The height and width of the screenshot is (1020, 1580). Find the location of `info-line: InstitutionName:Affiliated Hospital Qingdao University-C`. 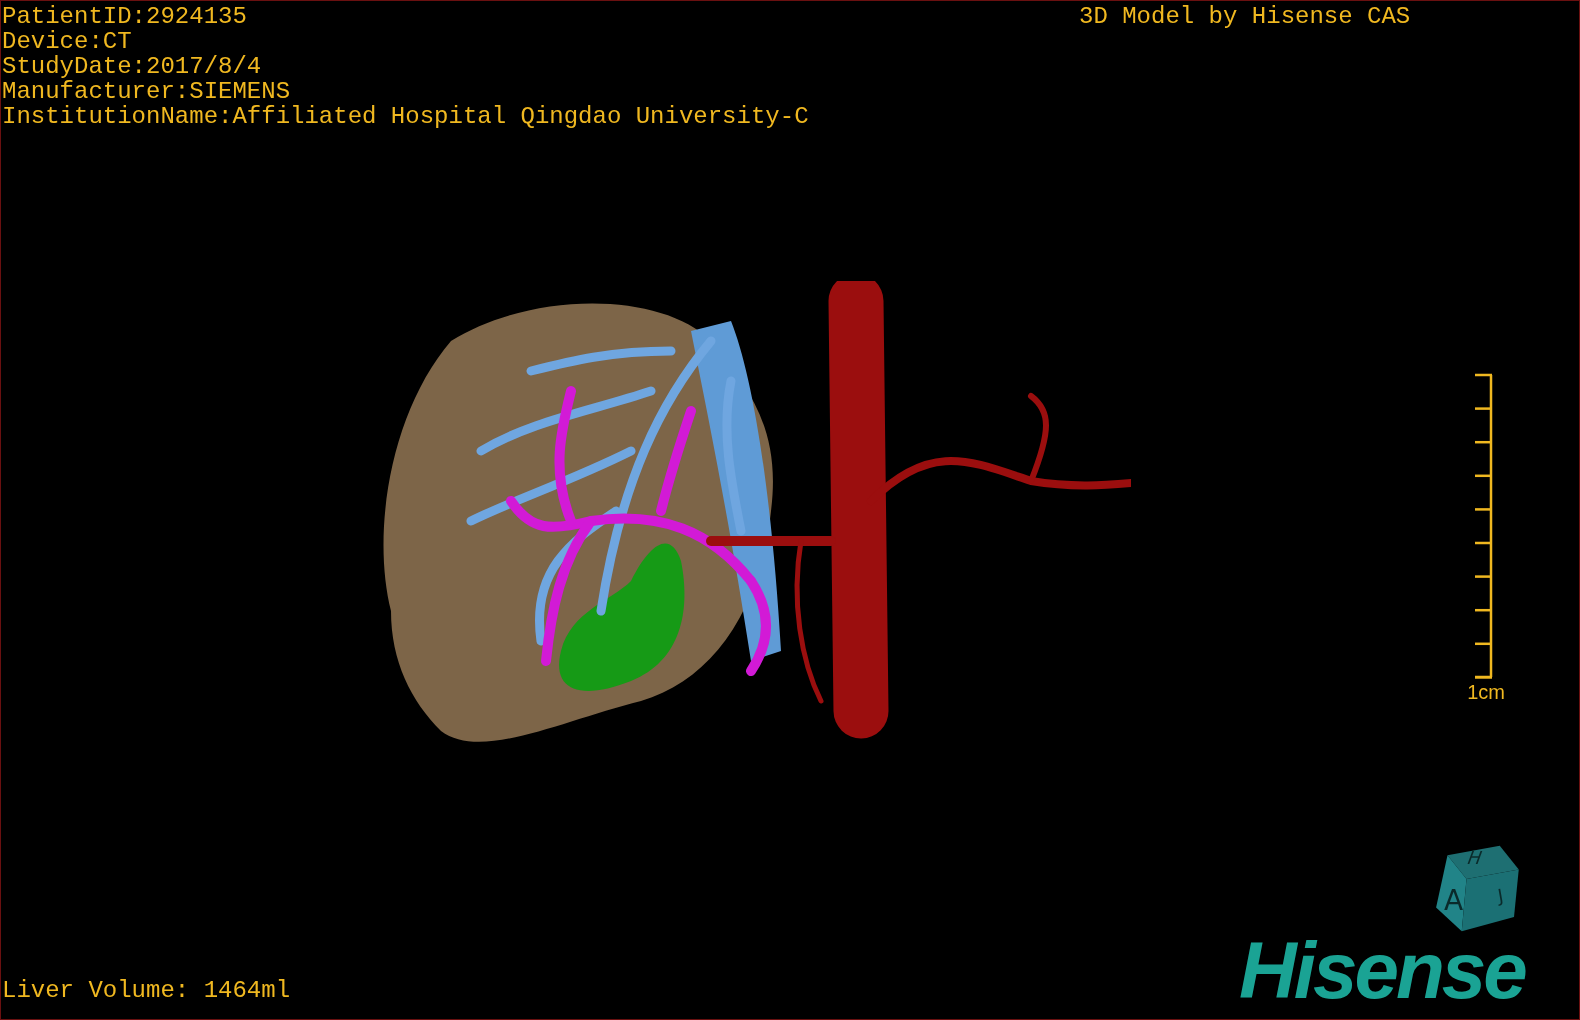

info-line: InstitutionName:Affiliated Hospital Qingdao University-C is located at coordinates (405, 116).